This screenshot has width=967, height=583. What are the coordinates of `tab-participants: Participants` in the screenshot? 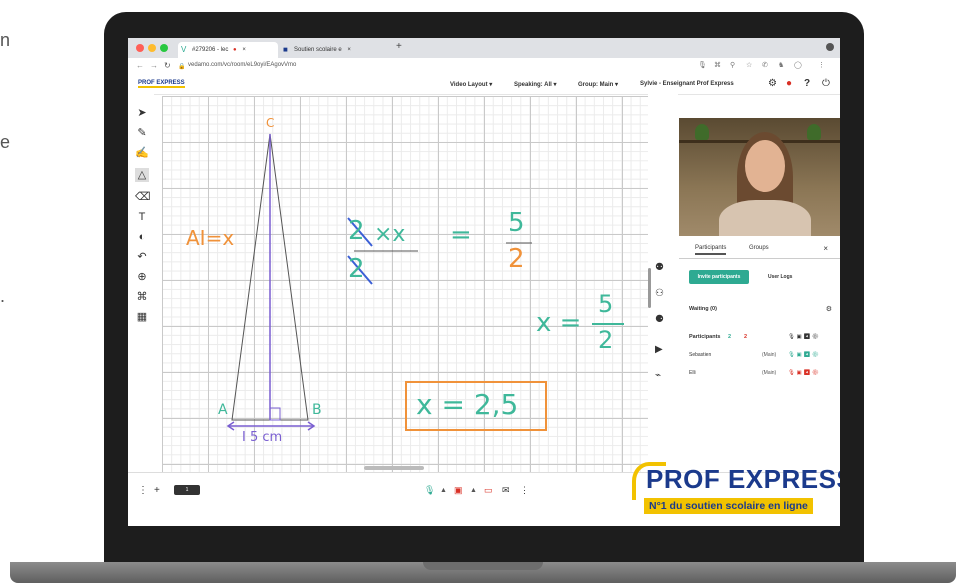 It's located at (711, 250).